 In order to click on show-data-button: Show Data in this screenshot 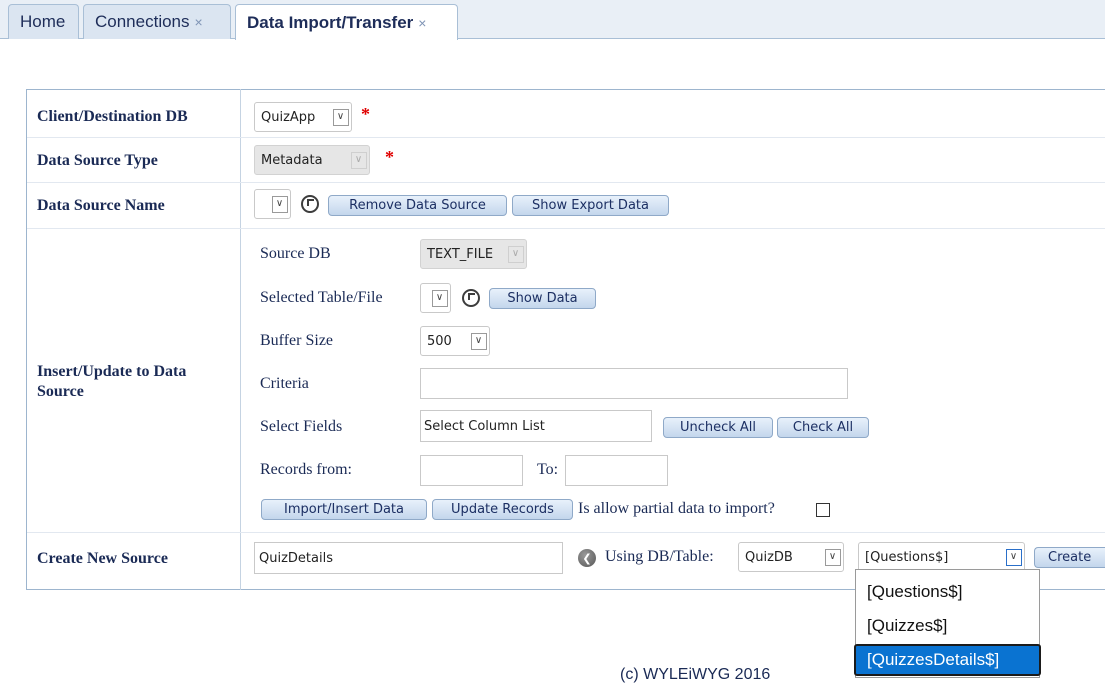, I will do `click(542, 298)`.